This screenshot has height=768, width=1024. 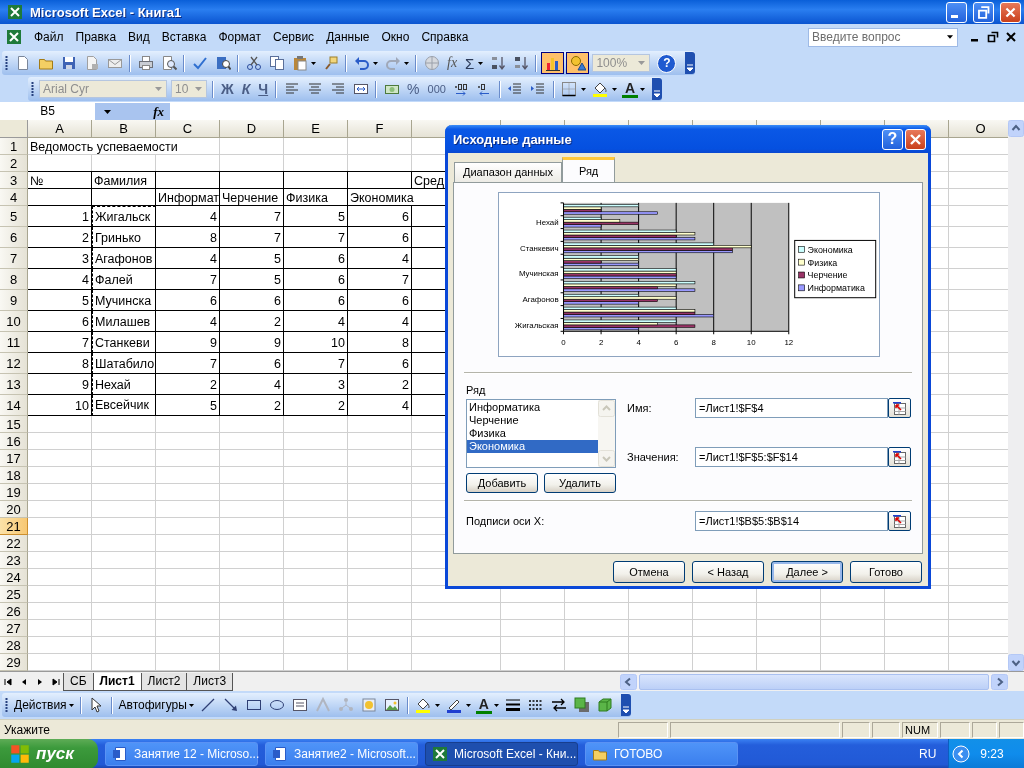 What do you see at coordinates (124, 279) in the screenshot?
I see `table-cell: Фалей` at bounding box center [124, 279].